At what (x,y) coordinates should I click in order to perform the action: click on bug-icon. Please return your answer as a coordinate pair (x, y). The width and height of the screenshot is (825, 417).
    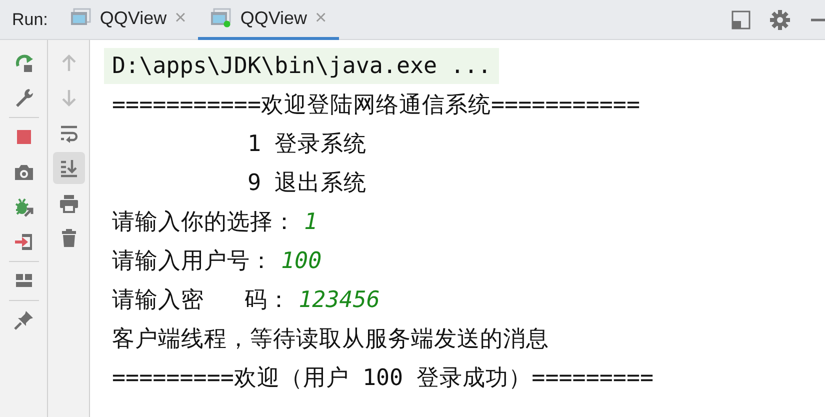
    Looking at the image, I should click on (23, 207).